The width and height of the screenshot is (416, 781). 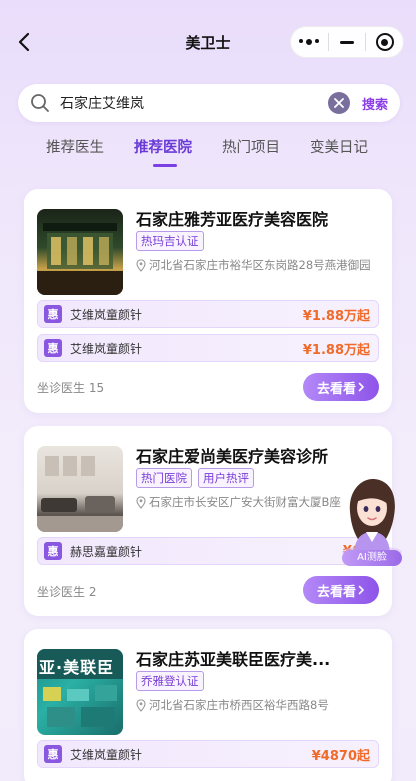 I want to click on mini-program-capsule, so click(x=347, y=42).